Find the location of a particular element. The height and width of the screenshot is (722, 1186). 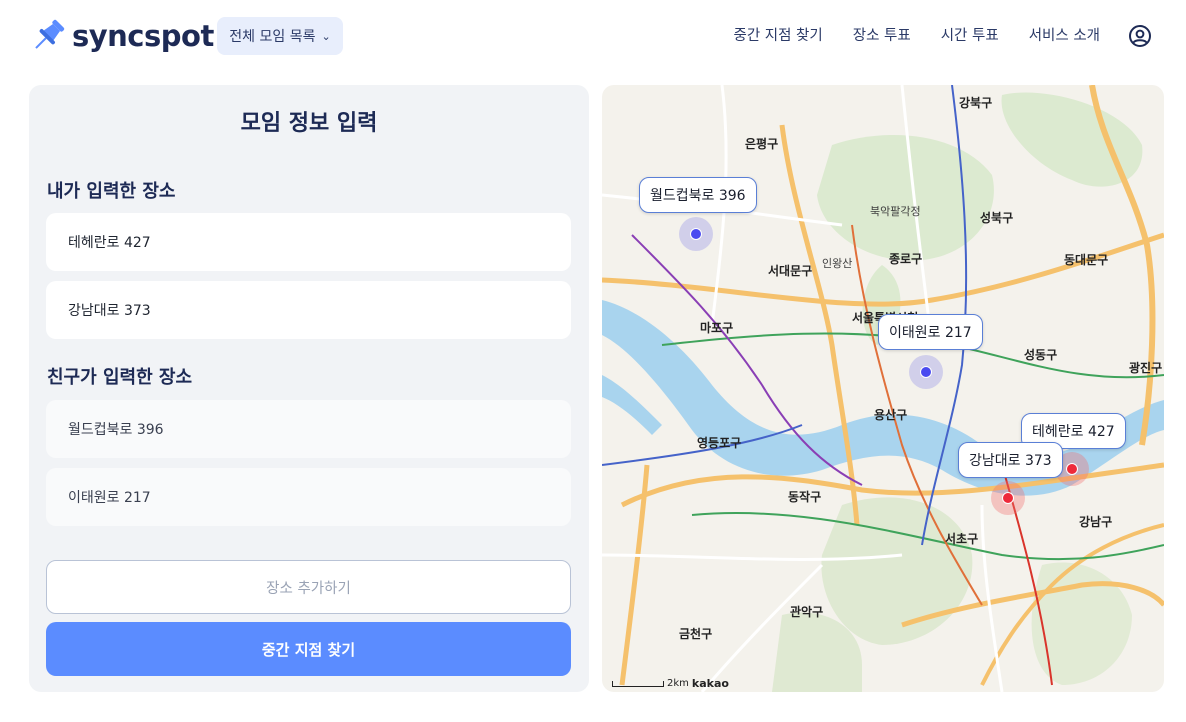

main-nav: 중간 지점 찾기 장소 투표 시간 투표 서비스 소개 is located at coordinates (916, 34).